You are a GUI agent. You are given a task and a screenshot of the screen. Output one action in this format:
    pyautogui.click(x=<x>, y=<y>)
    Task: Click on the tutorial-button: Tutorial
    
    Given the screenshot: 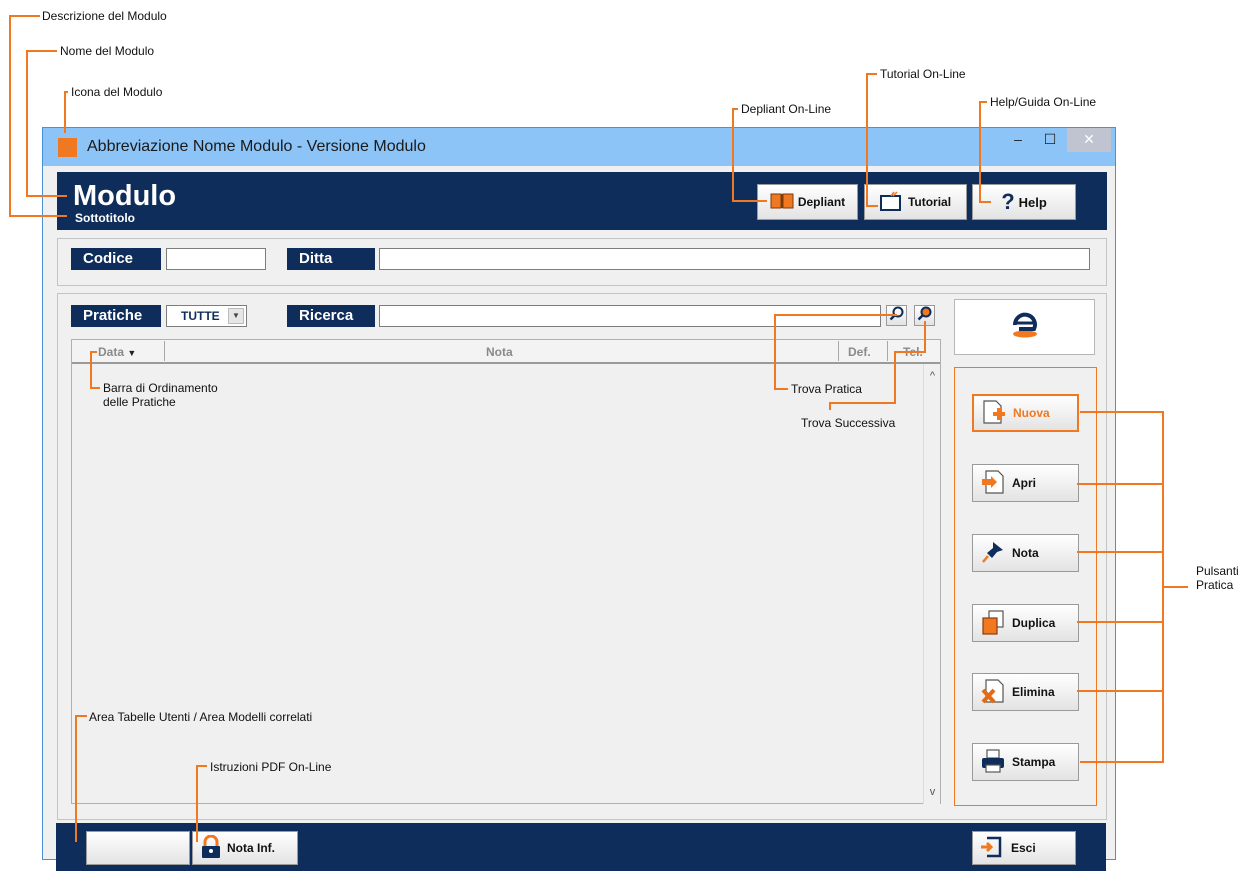 What is the action you would take?
    pyautogui.click(x=915, y=202)
    